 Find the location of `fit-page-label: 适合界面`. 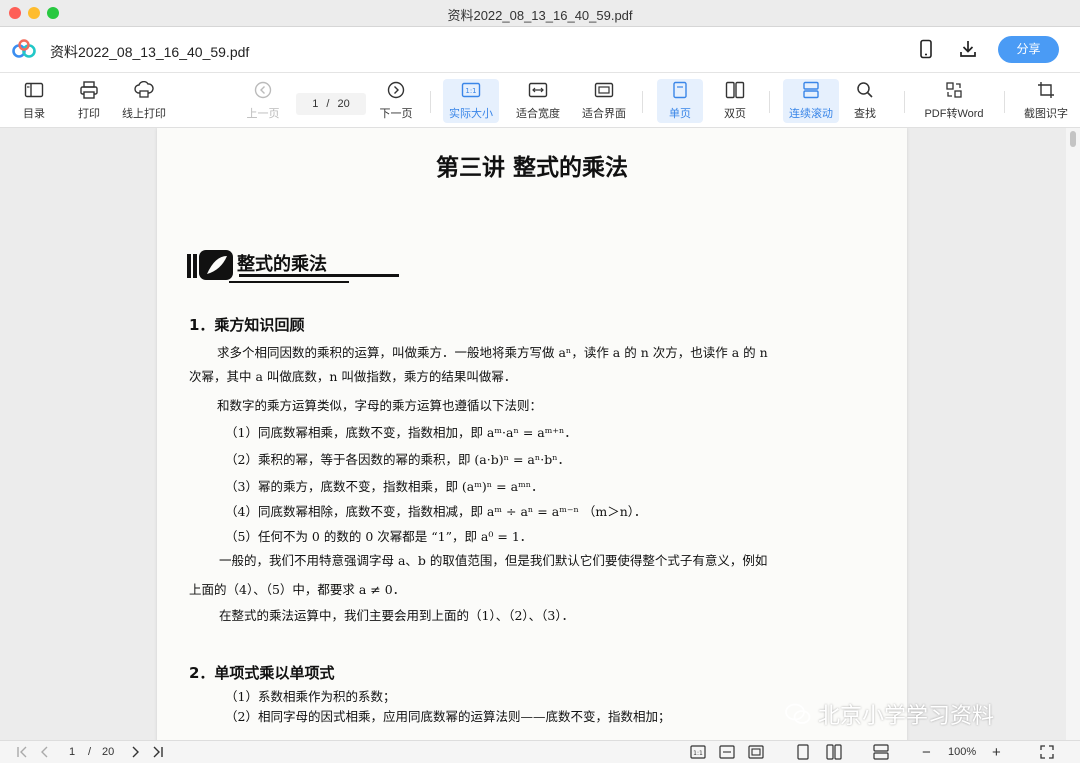

fit-page-label: 适合界面 is located at coordinates (604, 114).